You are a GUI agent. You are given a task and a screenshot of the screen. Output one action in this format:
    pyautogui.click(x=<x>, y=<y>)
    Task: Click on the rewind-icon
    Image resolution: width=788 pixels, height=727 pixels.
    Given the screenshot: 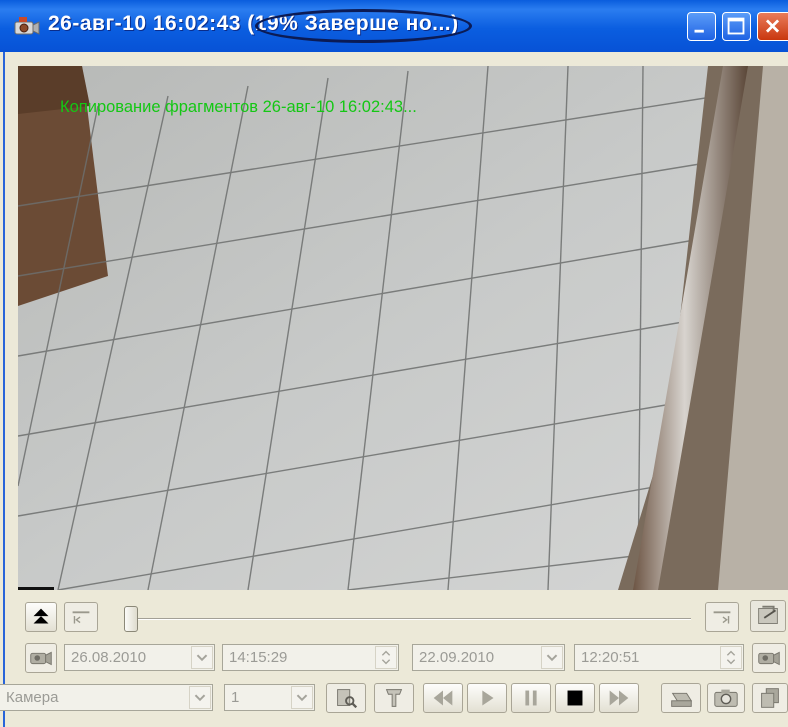 What is the action you would take?
    pyautogui.click(x=443, y=698)
    